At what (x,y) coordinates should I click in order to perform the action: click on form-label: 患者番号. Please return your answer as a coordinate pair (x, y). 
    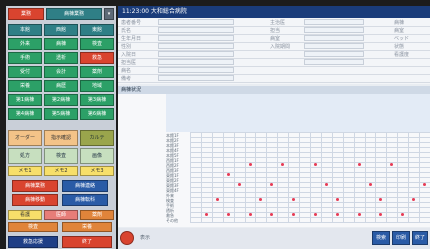
    Looking at the image, I should click on (131, 23).